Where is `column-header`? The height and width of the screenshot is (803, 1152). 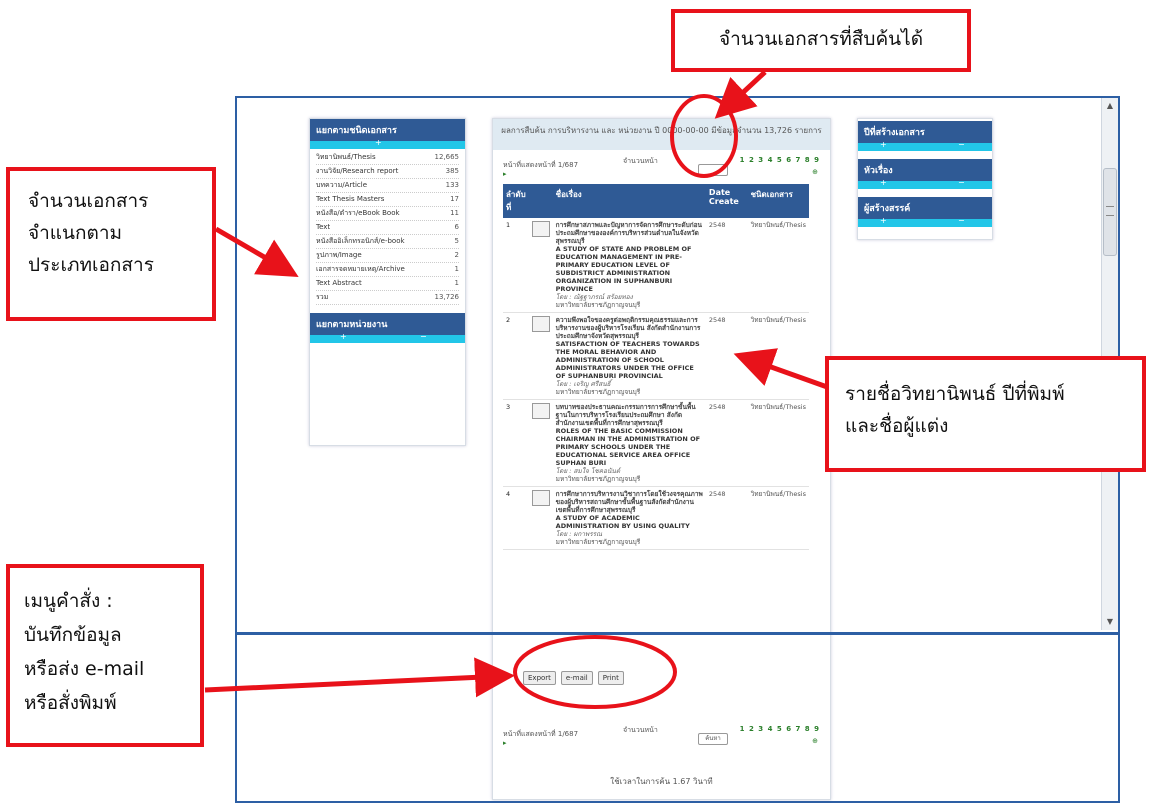
column-header is located at coordinates (540, 201).